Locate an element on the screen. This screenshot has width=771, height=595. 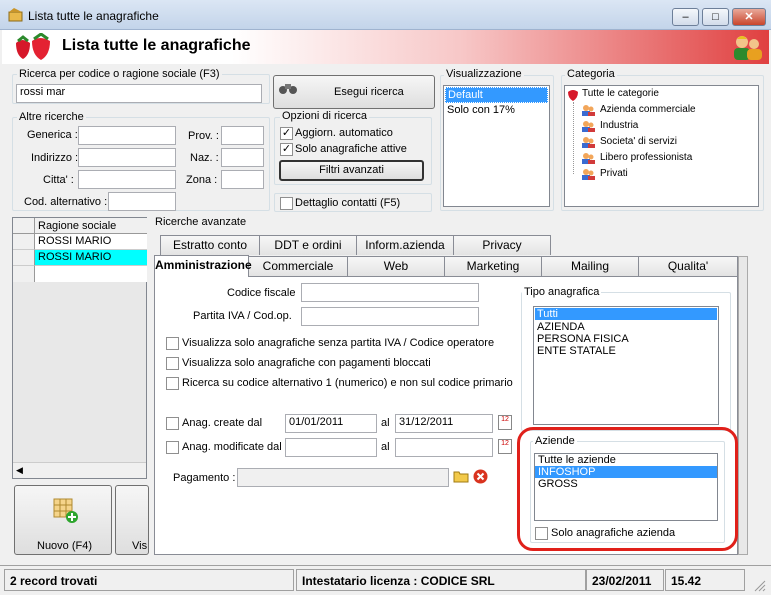
solo-azienda-label: Solo anagrafiche azienda is located at coordinates (613, 533).